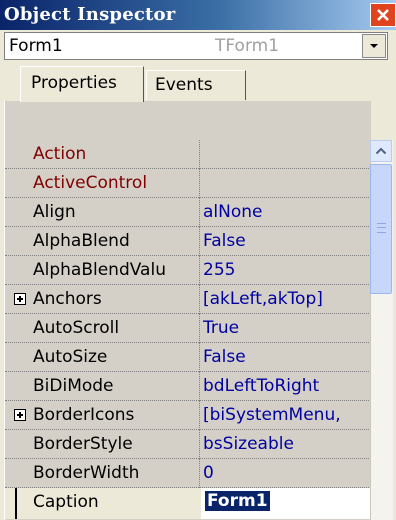 The image size is (396, 520). I want to click on property-row: Action, so click(188, 154).